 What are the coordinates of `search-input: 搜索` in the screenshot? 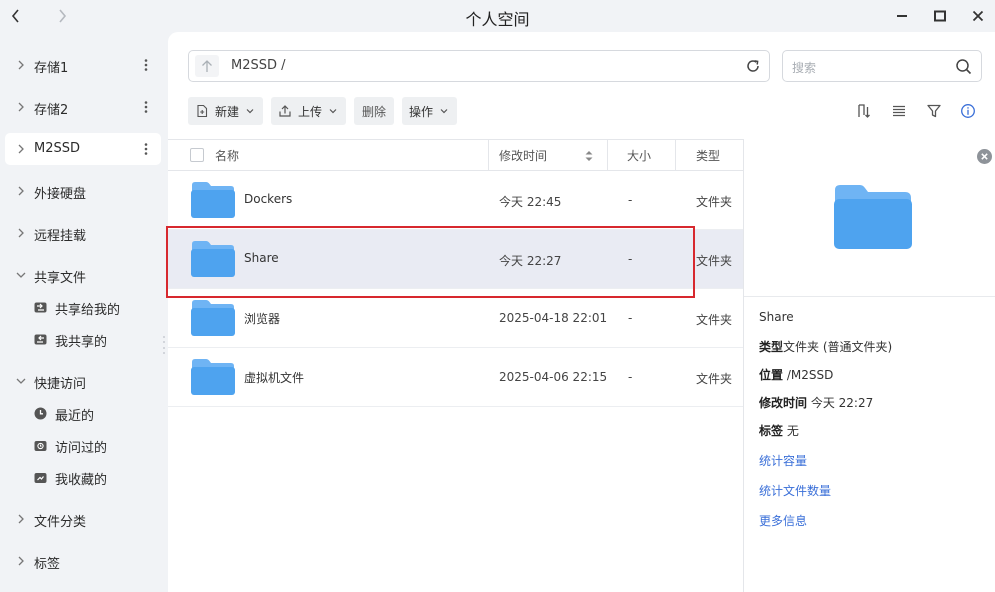 It's located at (882, 66).